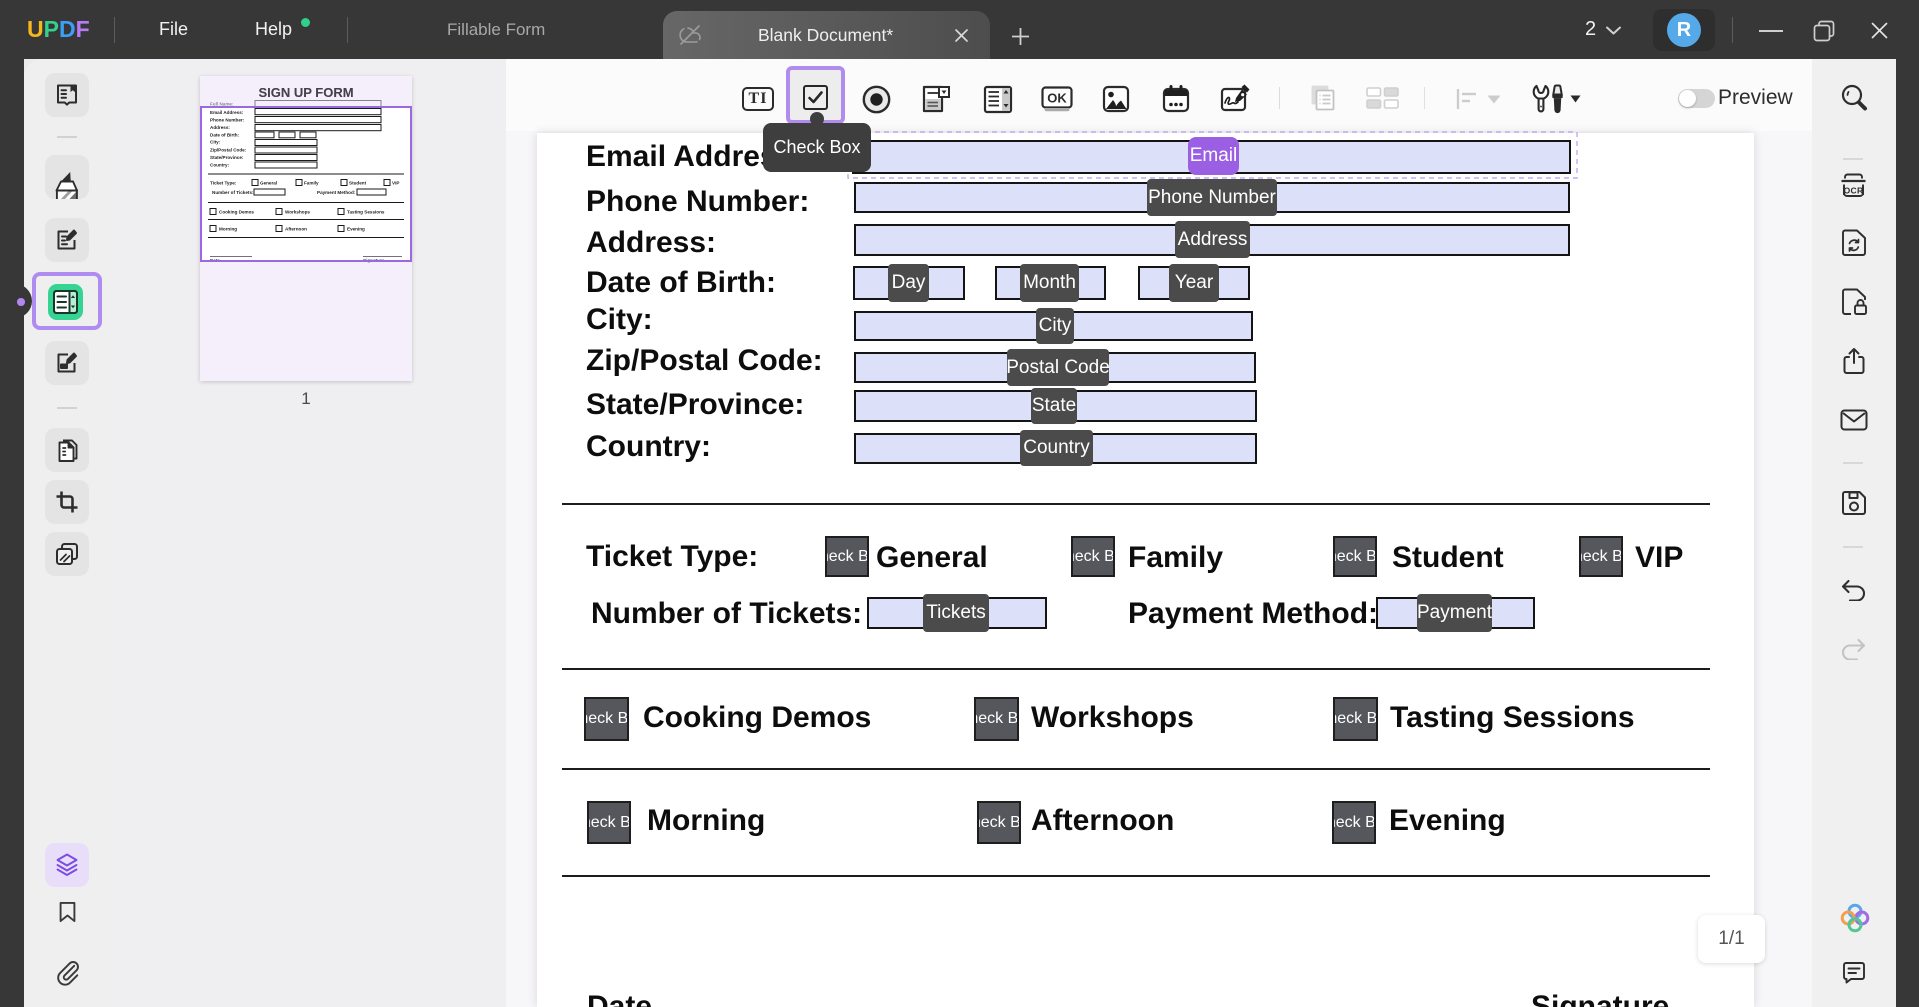  I want to click on svg-text: Date of Birth:, so click(225, 135).